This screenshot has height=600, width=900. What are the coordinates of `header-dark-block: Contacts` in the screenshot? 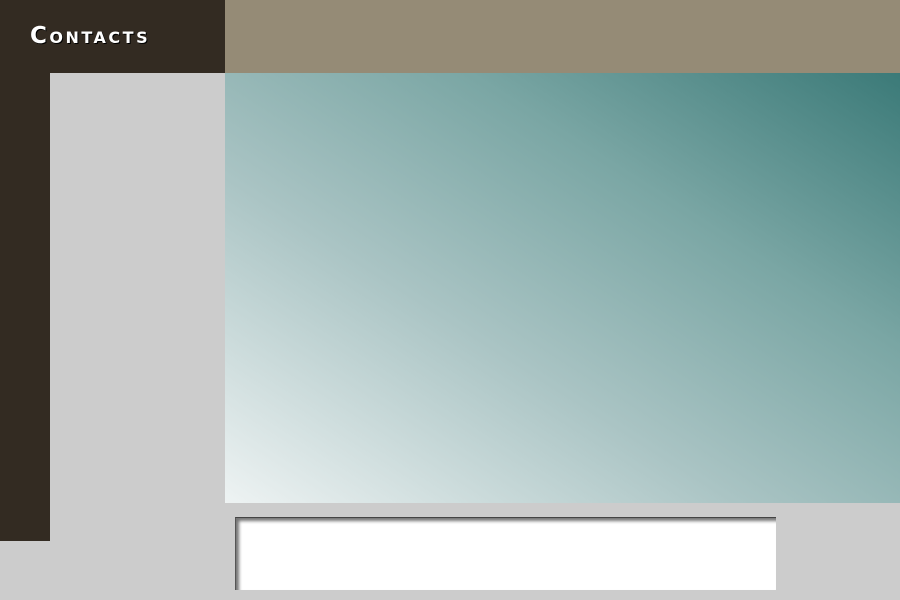 It's located at (112, 36).